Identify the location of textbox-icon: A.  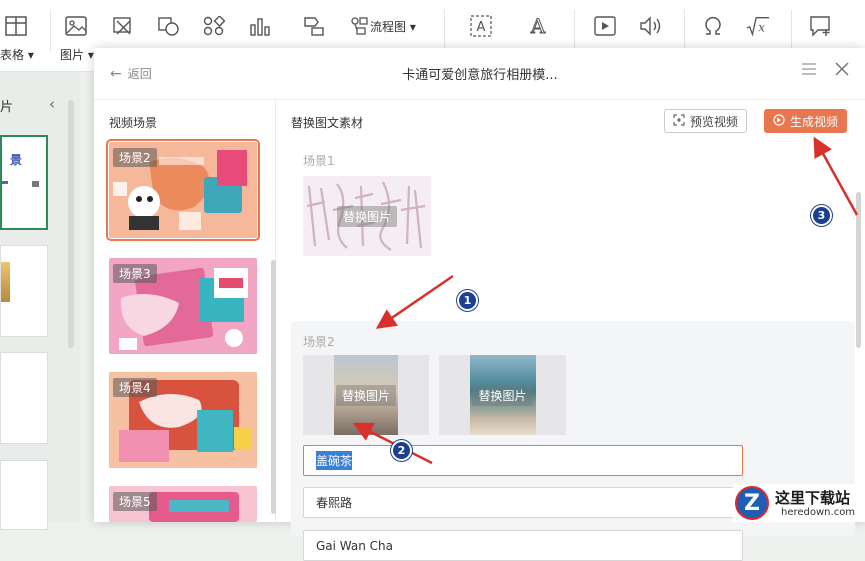
(481, 26).